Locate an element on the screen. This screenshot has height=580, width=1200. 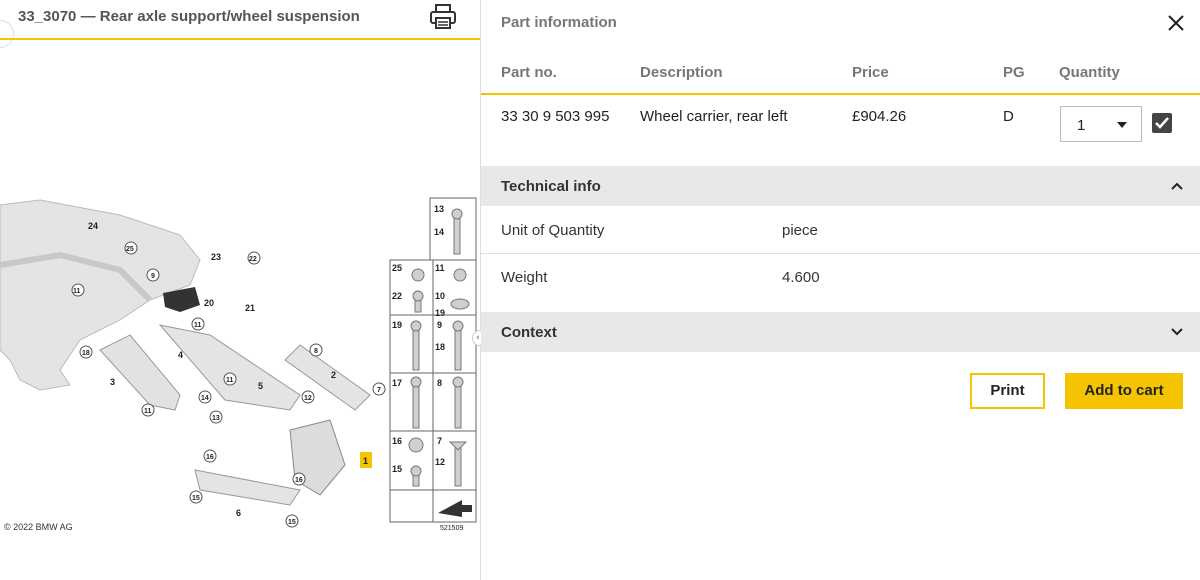
close-button is located at coordinates (1176, 23).